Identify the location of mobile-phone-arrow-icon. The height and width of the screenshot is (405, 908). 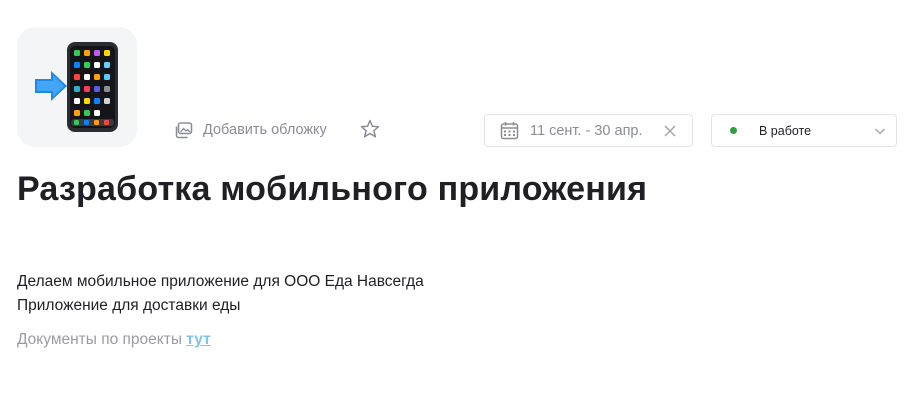
(76, 87).